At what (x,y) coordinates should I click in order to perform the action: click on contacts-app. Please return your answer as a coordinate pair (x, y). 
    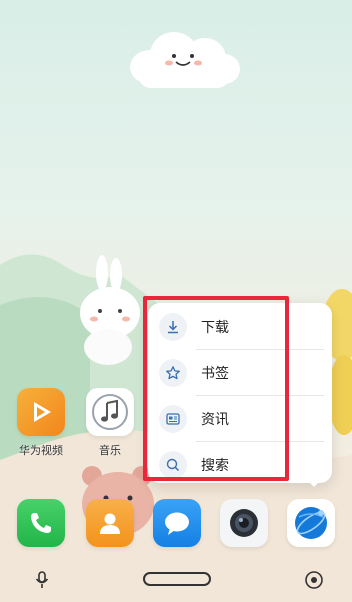
    Looking at the image, I should click on (110, 523).